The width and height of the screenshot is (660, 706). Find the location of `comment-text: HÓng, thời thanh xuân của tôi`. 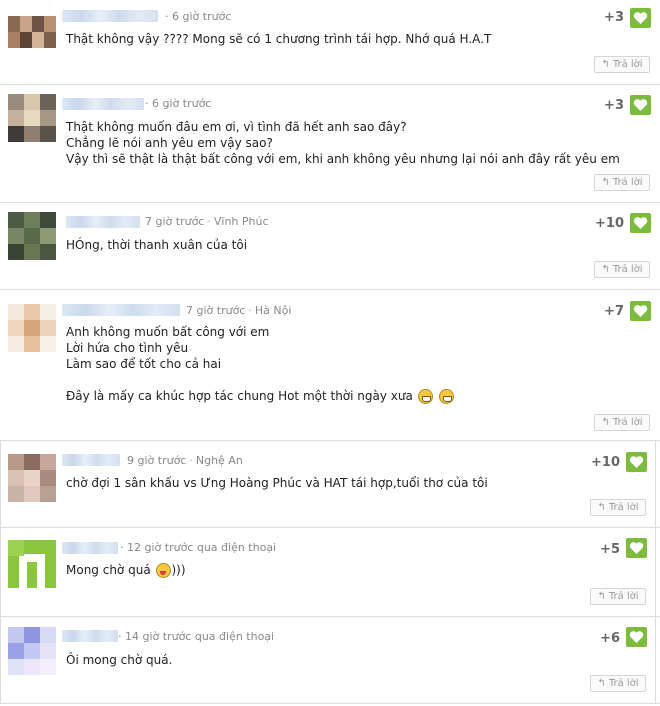

comment-text: HÓng, thời thanh xuân của tôi is located at coordinates (157, 245).